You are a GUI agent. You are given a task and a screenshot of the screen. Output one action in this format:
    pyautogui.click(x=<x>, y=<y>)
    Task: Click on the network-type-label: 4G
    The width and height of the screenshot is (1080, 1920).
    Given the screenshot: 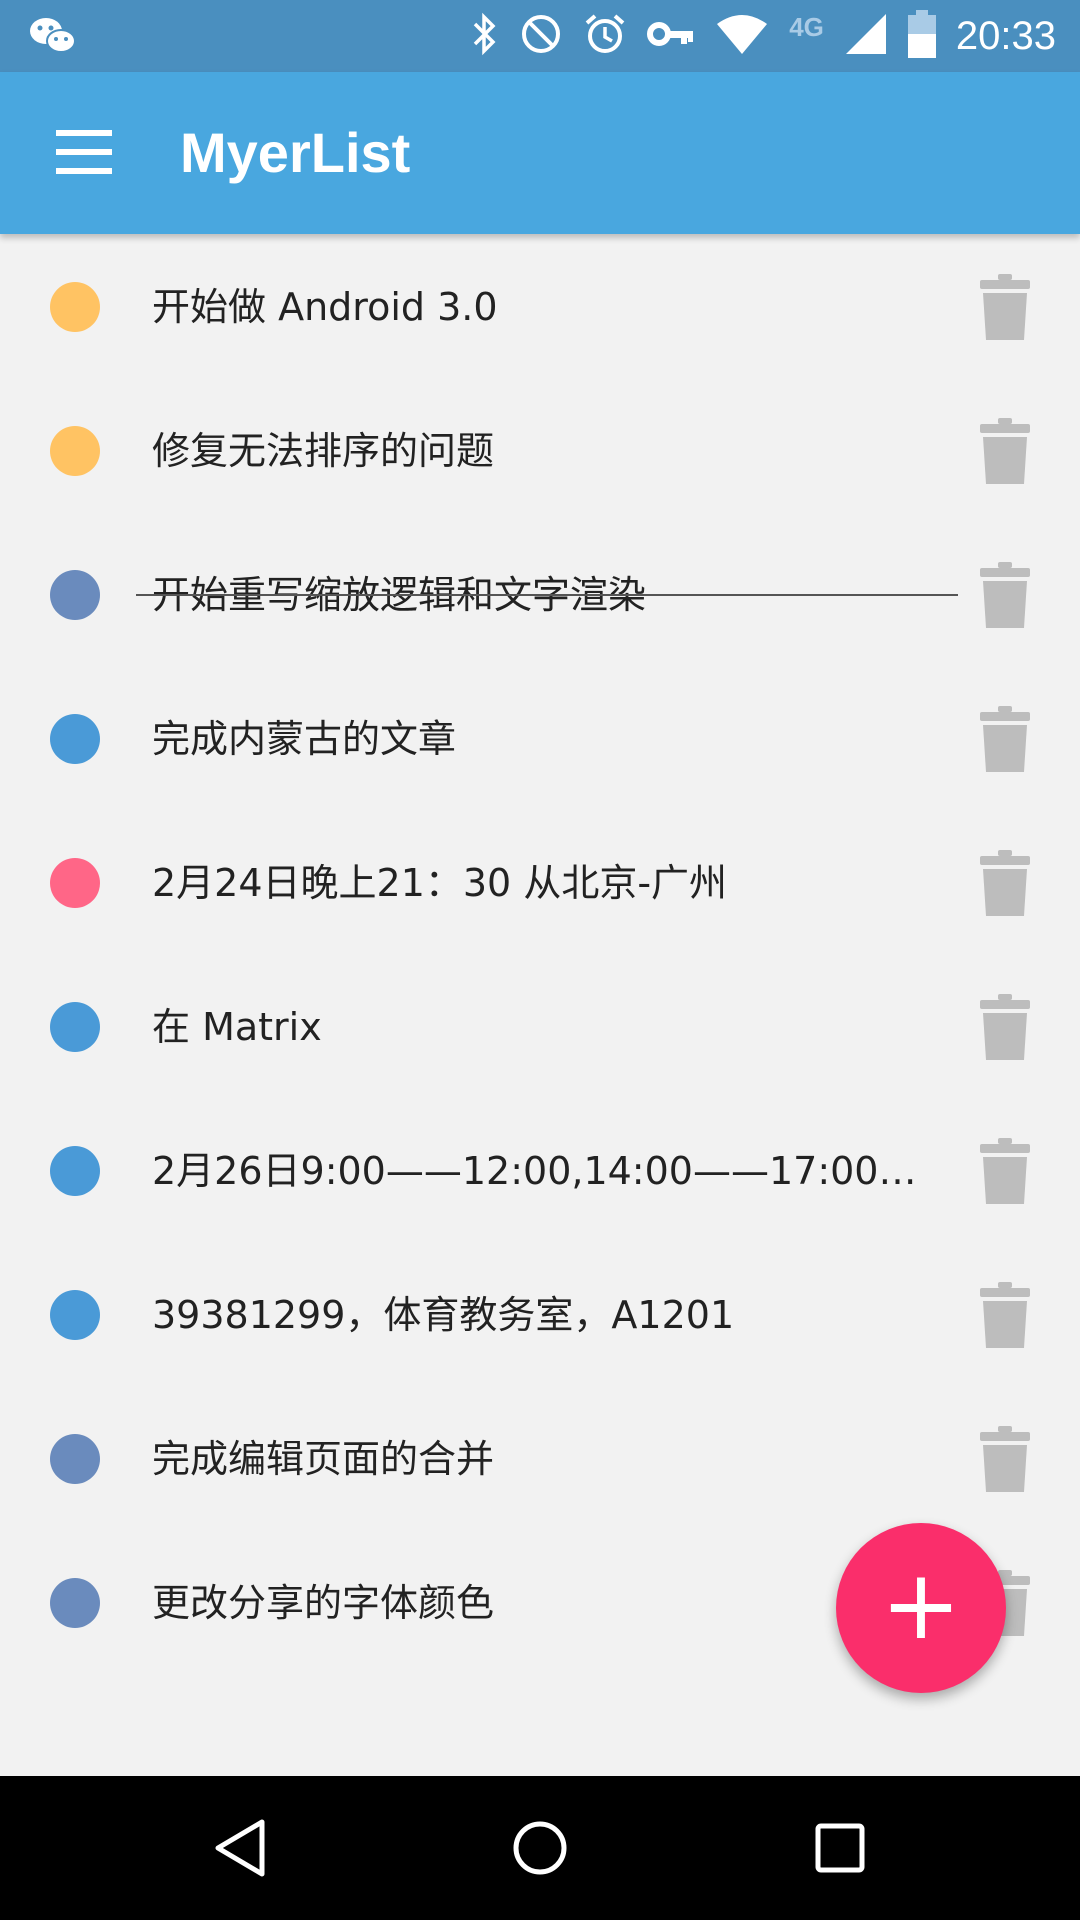 What is the action you would take?
    pyautogui.click(x=806, y=26)
    